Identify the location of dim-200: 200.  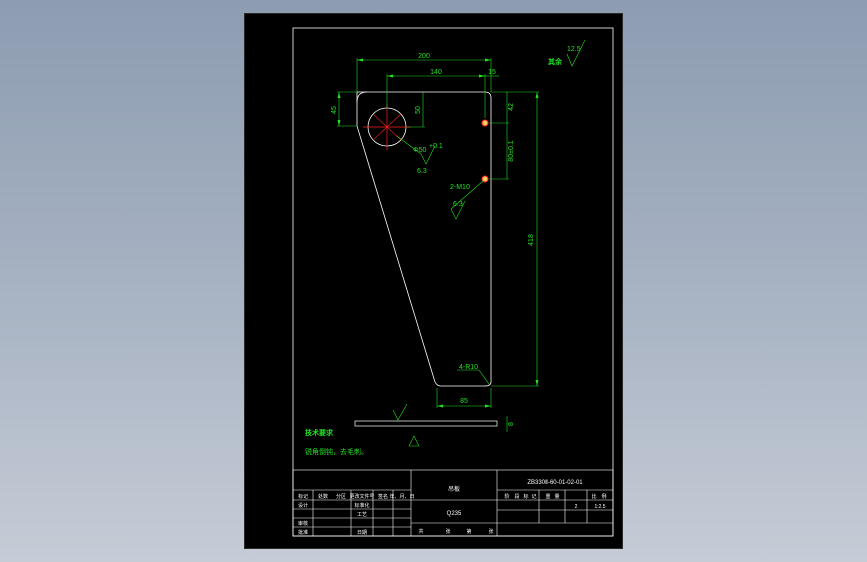
(424, 56).